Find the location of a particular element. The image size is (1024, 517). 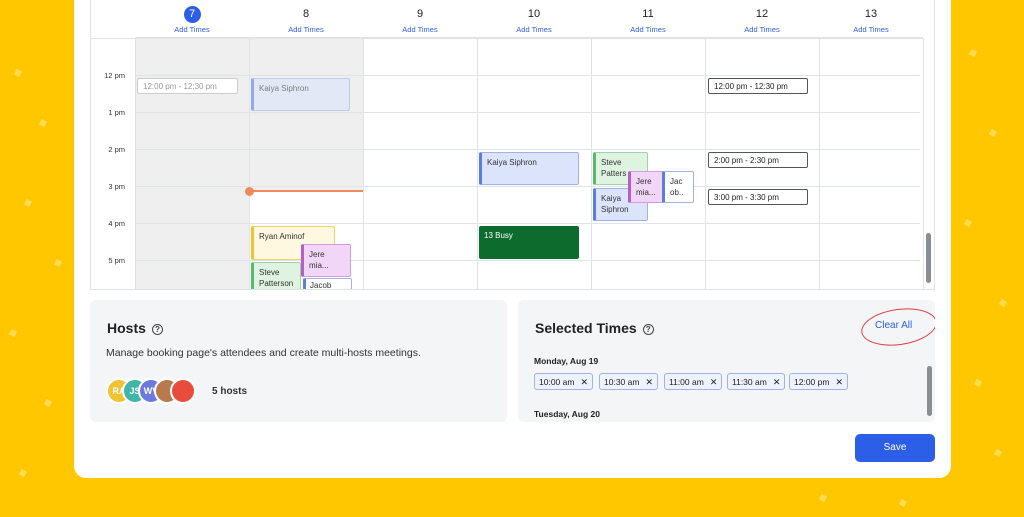

chip-label: 11:00 am is located at coordinates (686, 382).